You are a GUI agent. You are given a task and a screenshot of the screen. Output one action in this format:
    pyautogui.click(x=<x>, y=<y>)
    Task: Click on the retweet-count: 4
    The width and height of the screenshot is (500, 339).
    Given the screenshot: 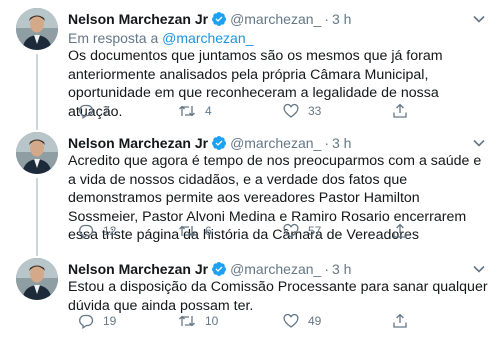 What is the action you would take?
    pyautogui.click(x=208, y=111)
    